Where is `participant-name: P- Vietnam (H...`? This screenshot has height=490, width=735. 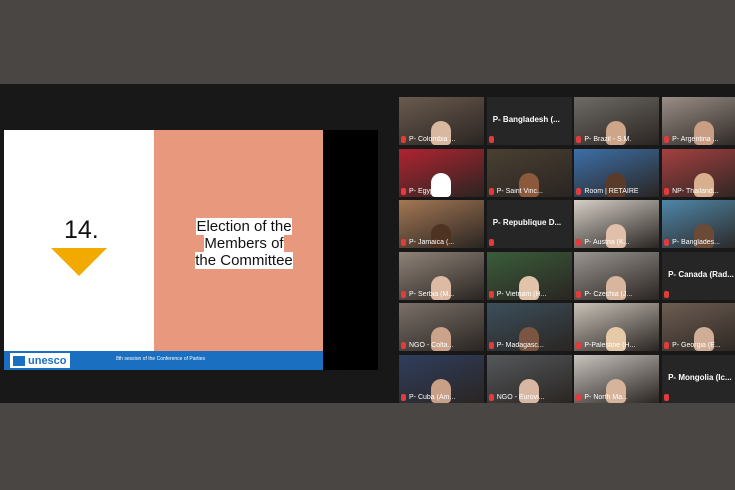 participant-name: P- Vietnam (H... is located at coordinates (521, 294).